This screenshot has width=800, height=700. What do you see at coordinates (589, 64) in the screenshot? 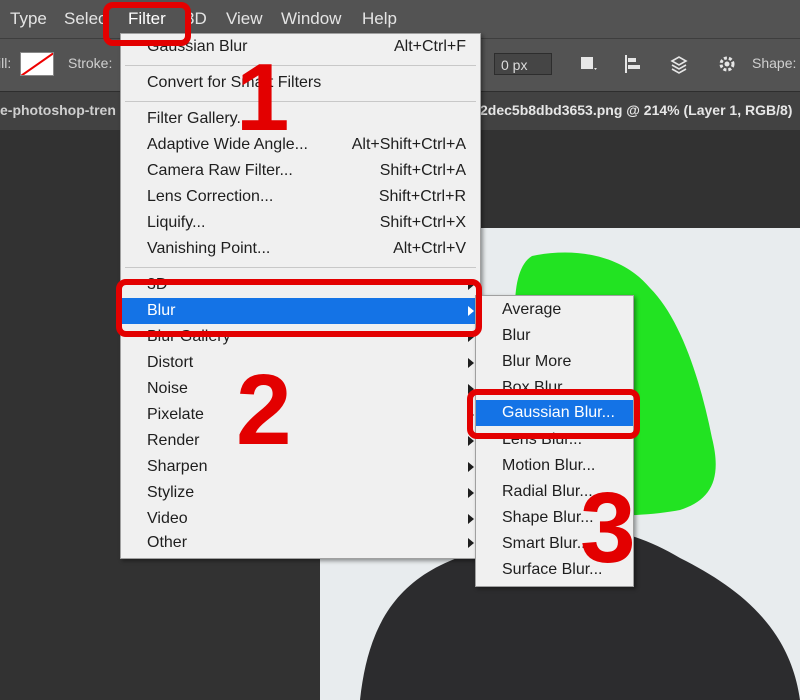
I see `path-operations-icon` at bounding box center [589, 64].